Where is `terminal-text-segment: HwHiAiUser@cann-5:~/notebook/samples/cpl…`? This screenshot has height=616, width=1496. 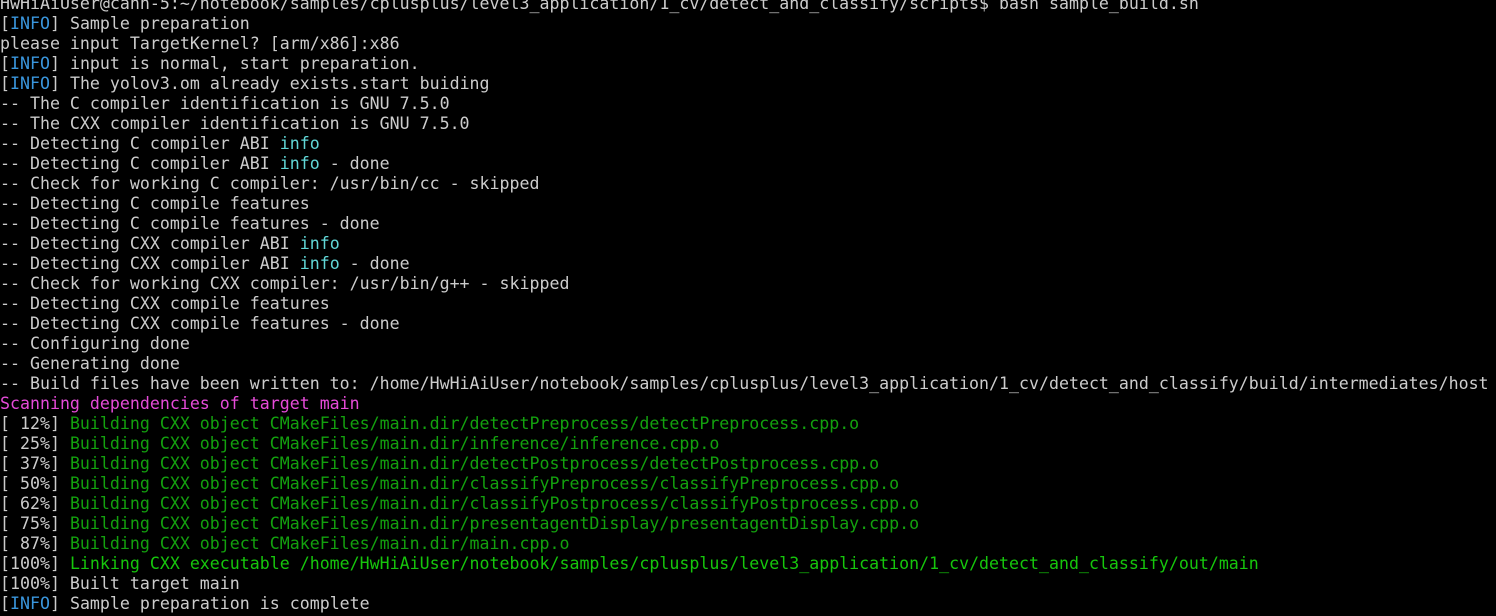 terminal-text-segment: HwHiAiUser@cann-5:~/notebook/samples/cpl… is located at coordinates (599, 6).